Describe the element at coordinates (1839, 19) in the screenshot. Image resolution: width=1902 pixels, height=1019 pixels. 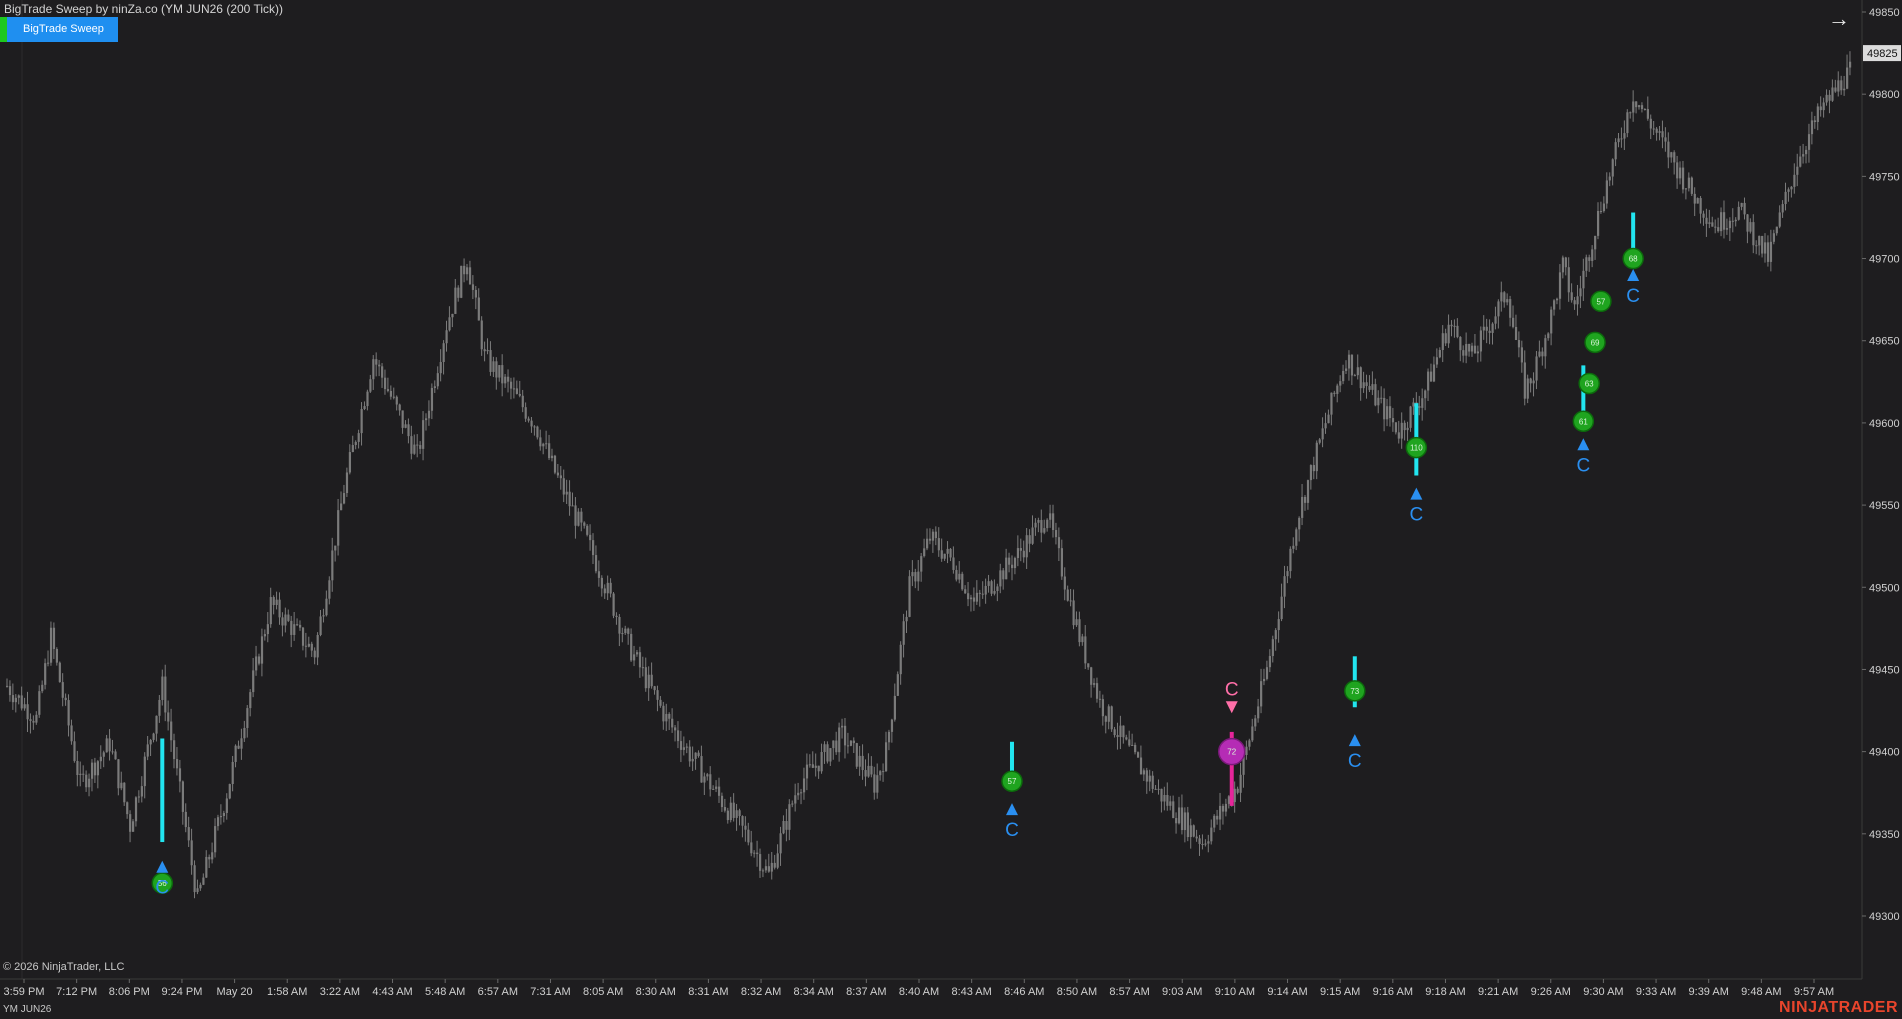
I see `arrow-right-icon: →` at that location.